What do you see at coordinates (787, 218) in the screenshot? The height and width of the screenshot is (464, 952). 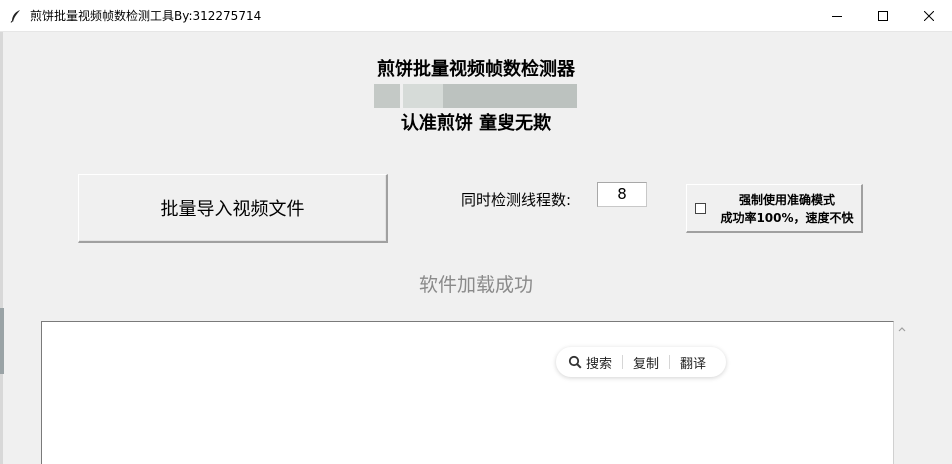 I see `accurate-mode-note: 成功率100%，速度不快` at bounding box center [787, 218].